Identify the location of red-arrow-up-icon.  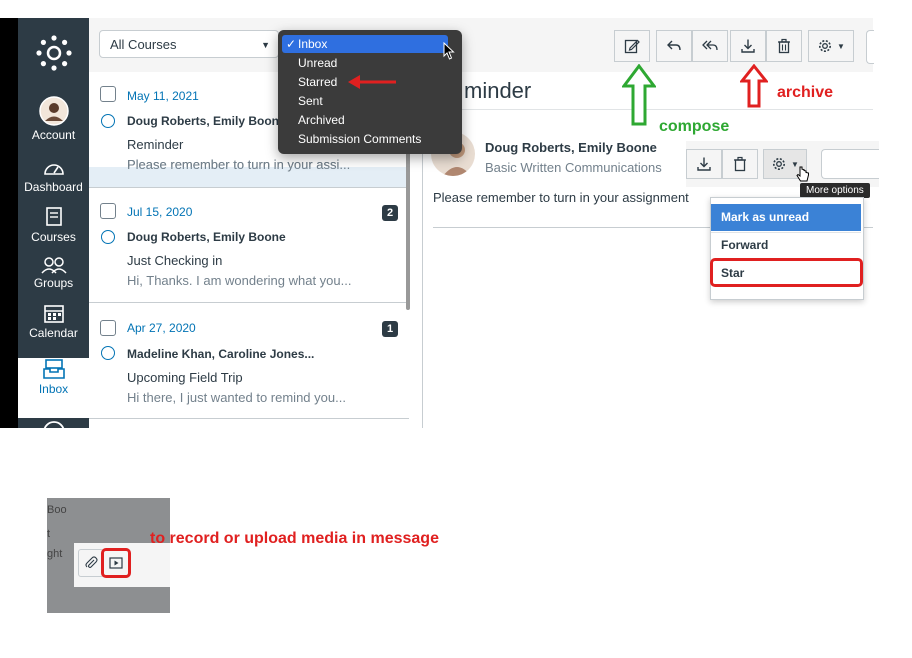
(754, 86).